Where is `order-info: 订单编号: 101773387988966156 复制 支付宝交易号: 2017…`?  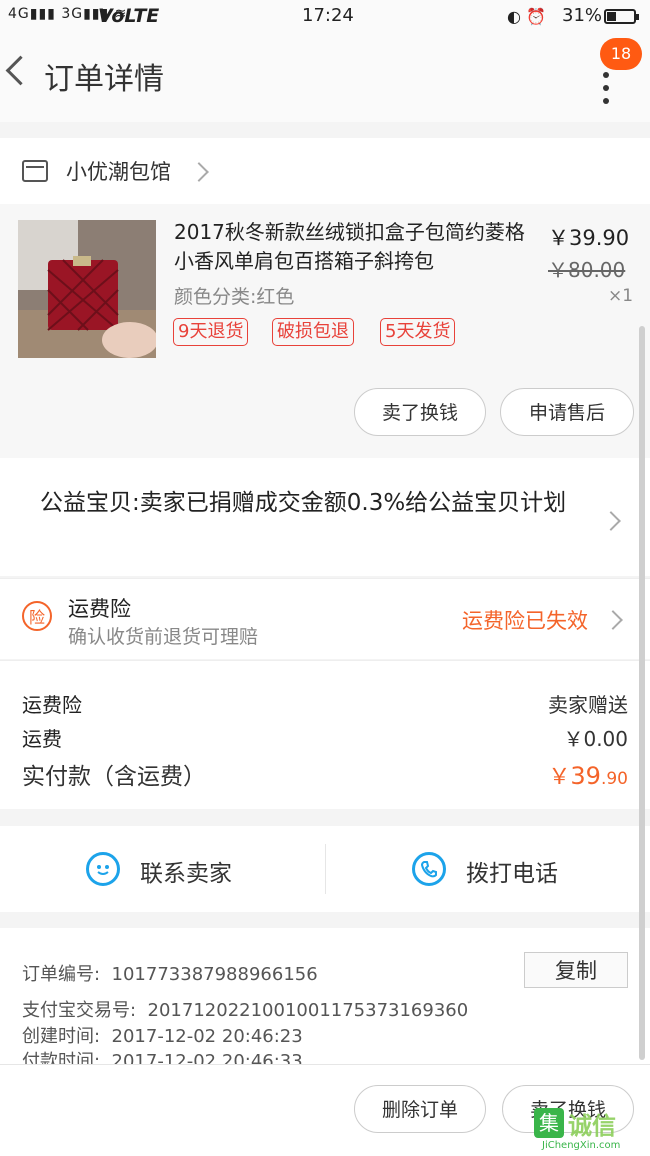
order-info: 订单编号: 101773387988966156 复制 支付宝交易号: 2017… is located at coordinates (325, 996).